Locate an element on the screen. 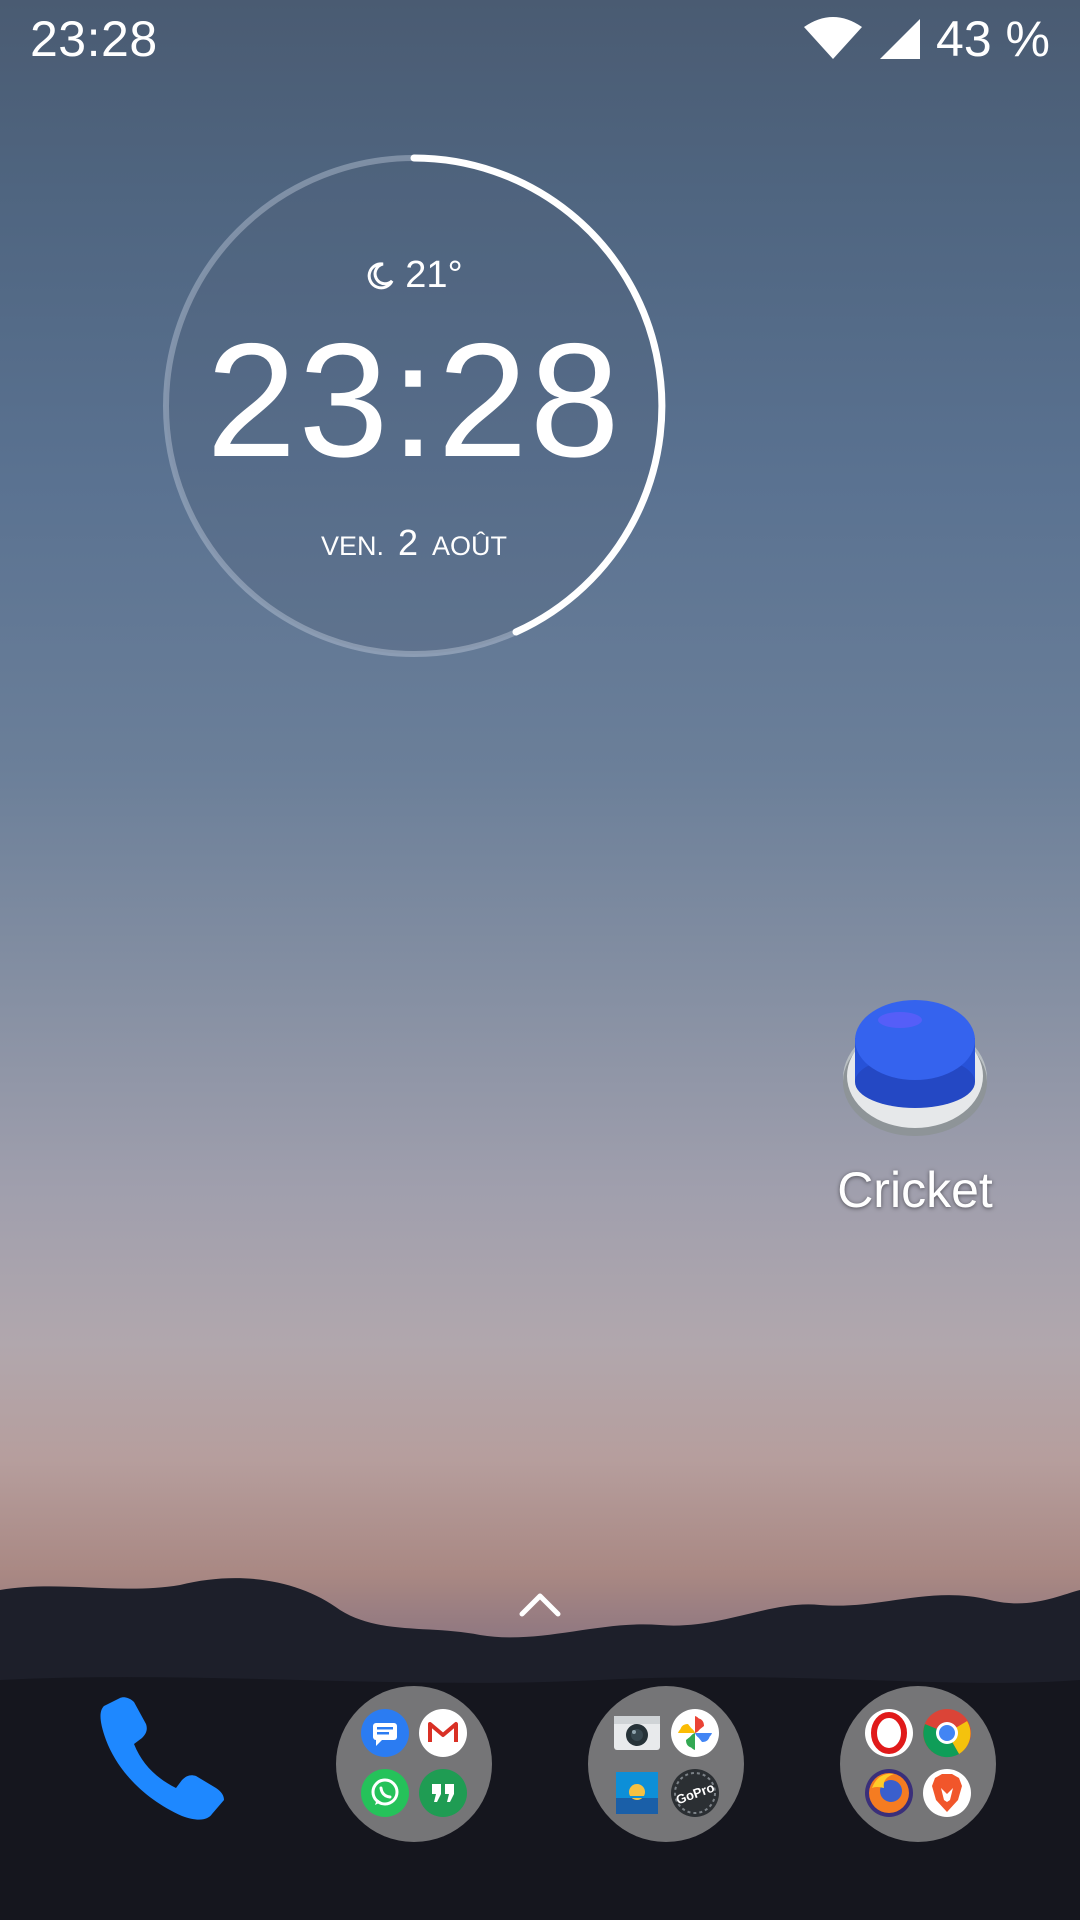  temperature: 21° is located at coordinates (434, 275).